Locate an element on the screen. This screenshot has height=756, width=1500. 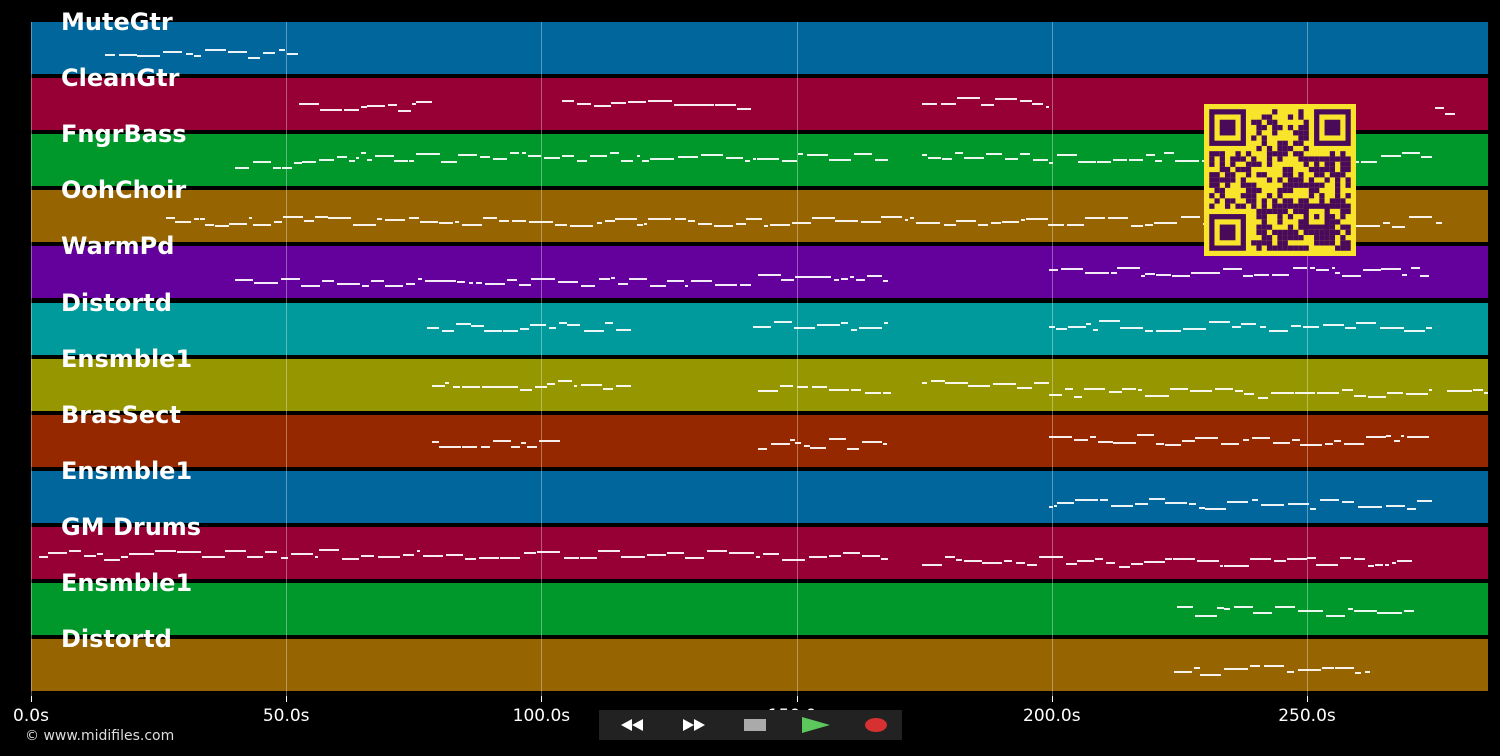
tick-label: 250.0s is located at coordinates (1307, 716).